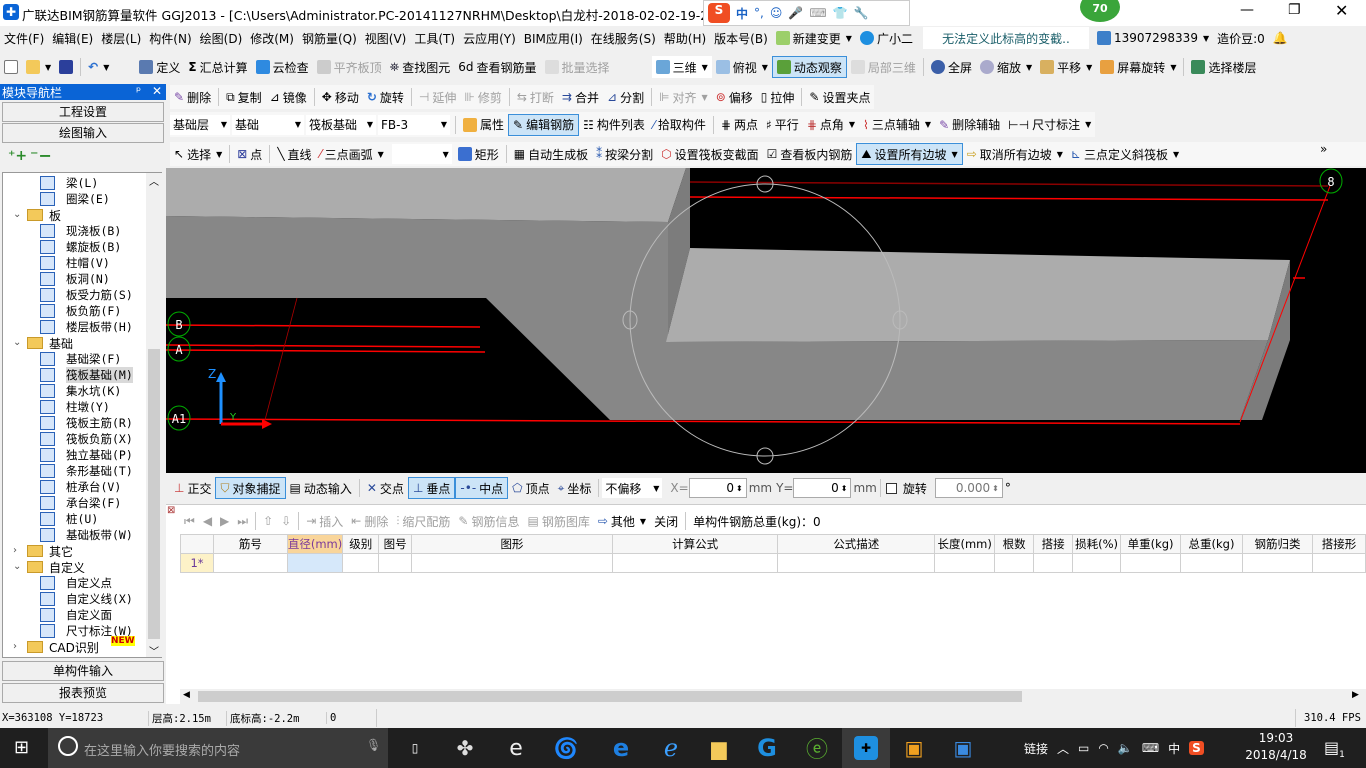 This screenshot has width=1366, height=768. Describe the element at coordinates (489, 38) in the screenshot. I see `menu-cloud: 云应用(Y)` at that location.